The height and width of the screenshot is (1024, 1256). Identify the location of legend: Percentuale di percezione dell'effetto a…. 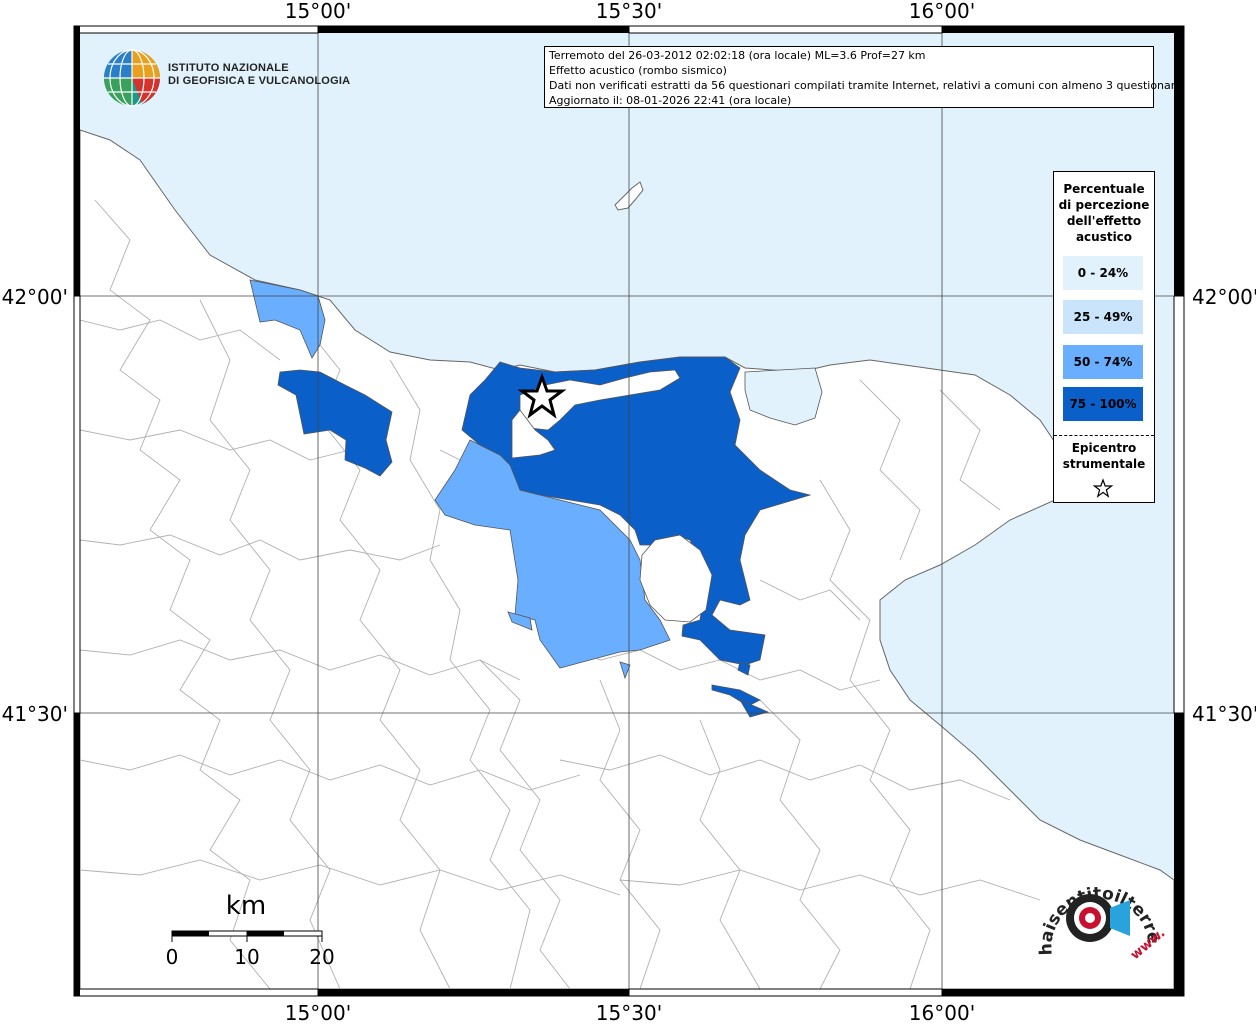
(1104, 337).